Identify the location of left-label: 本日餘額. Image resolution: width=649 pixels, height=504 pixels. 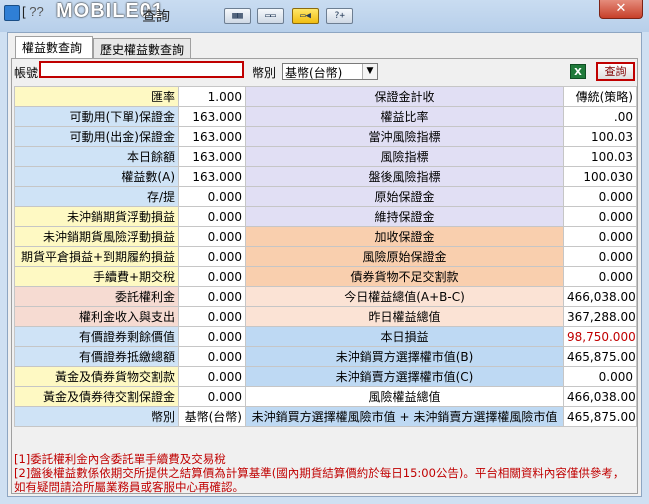
(96, 156).